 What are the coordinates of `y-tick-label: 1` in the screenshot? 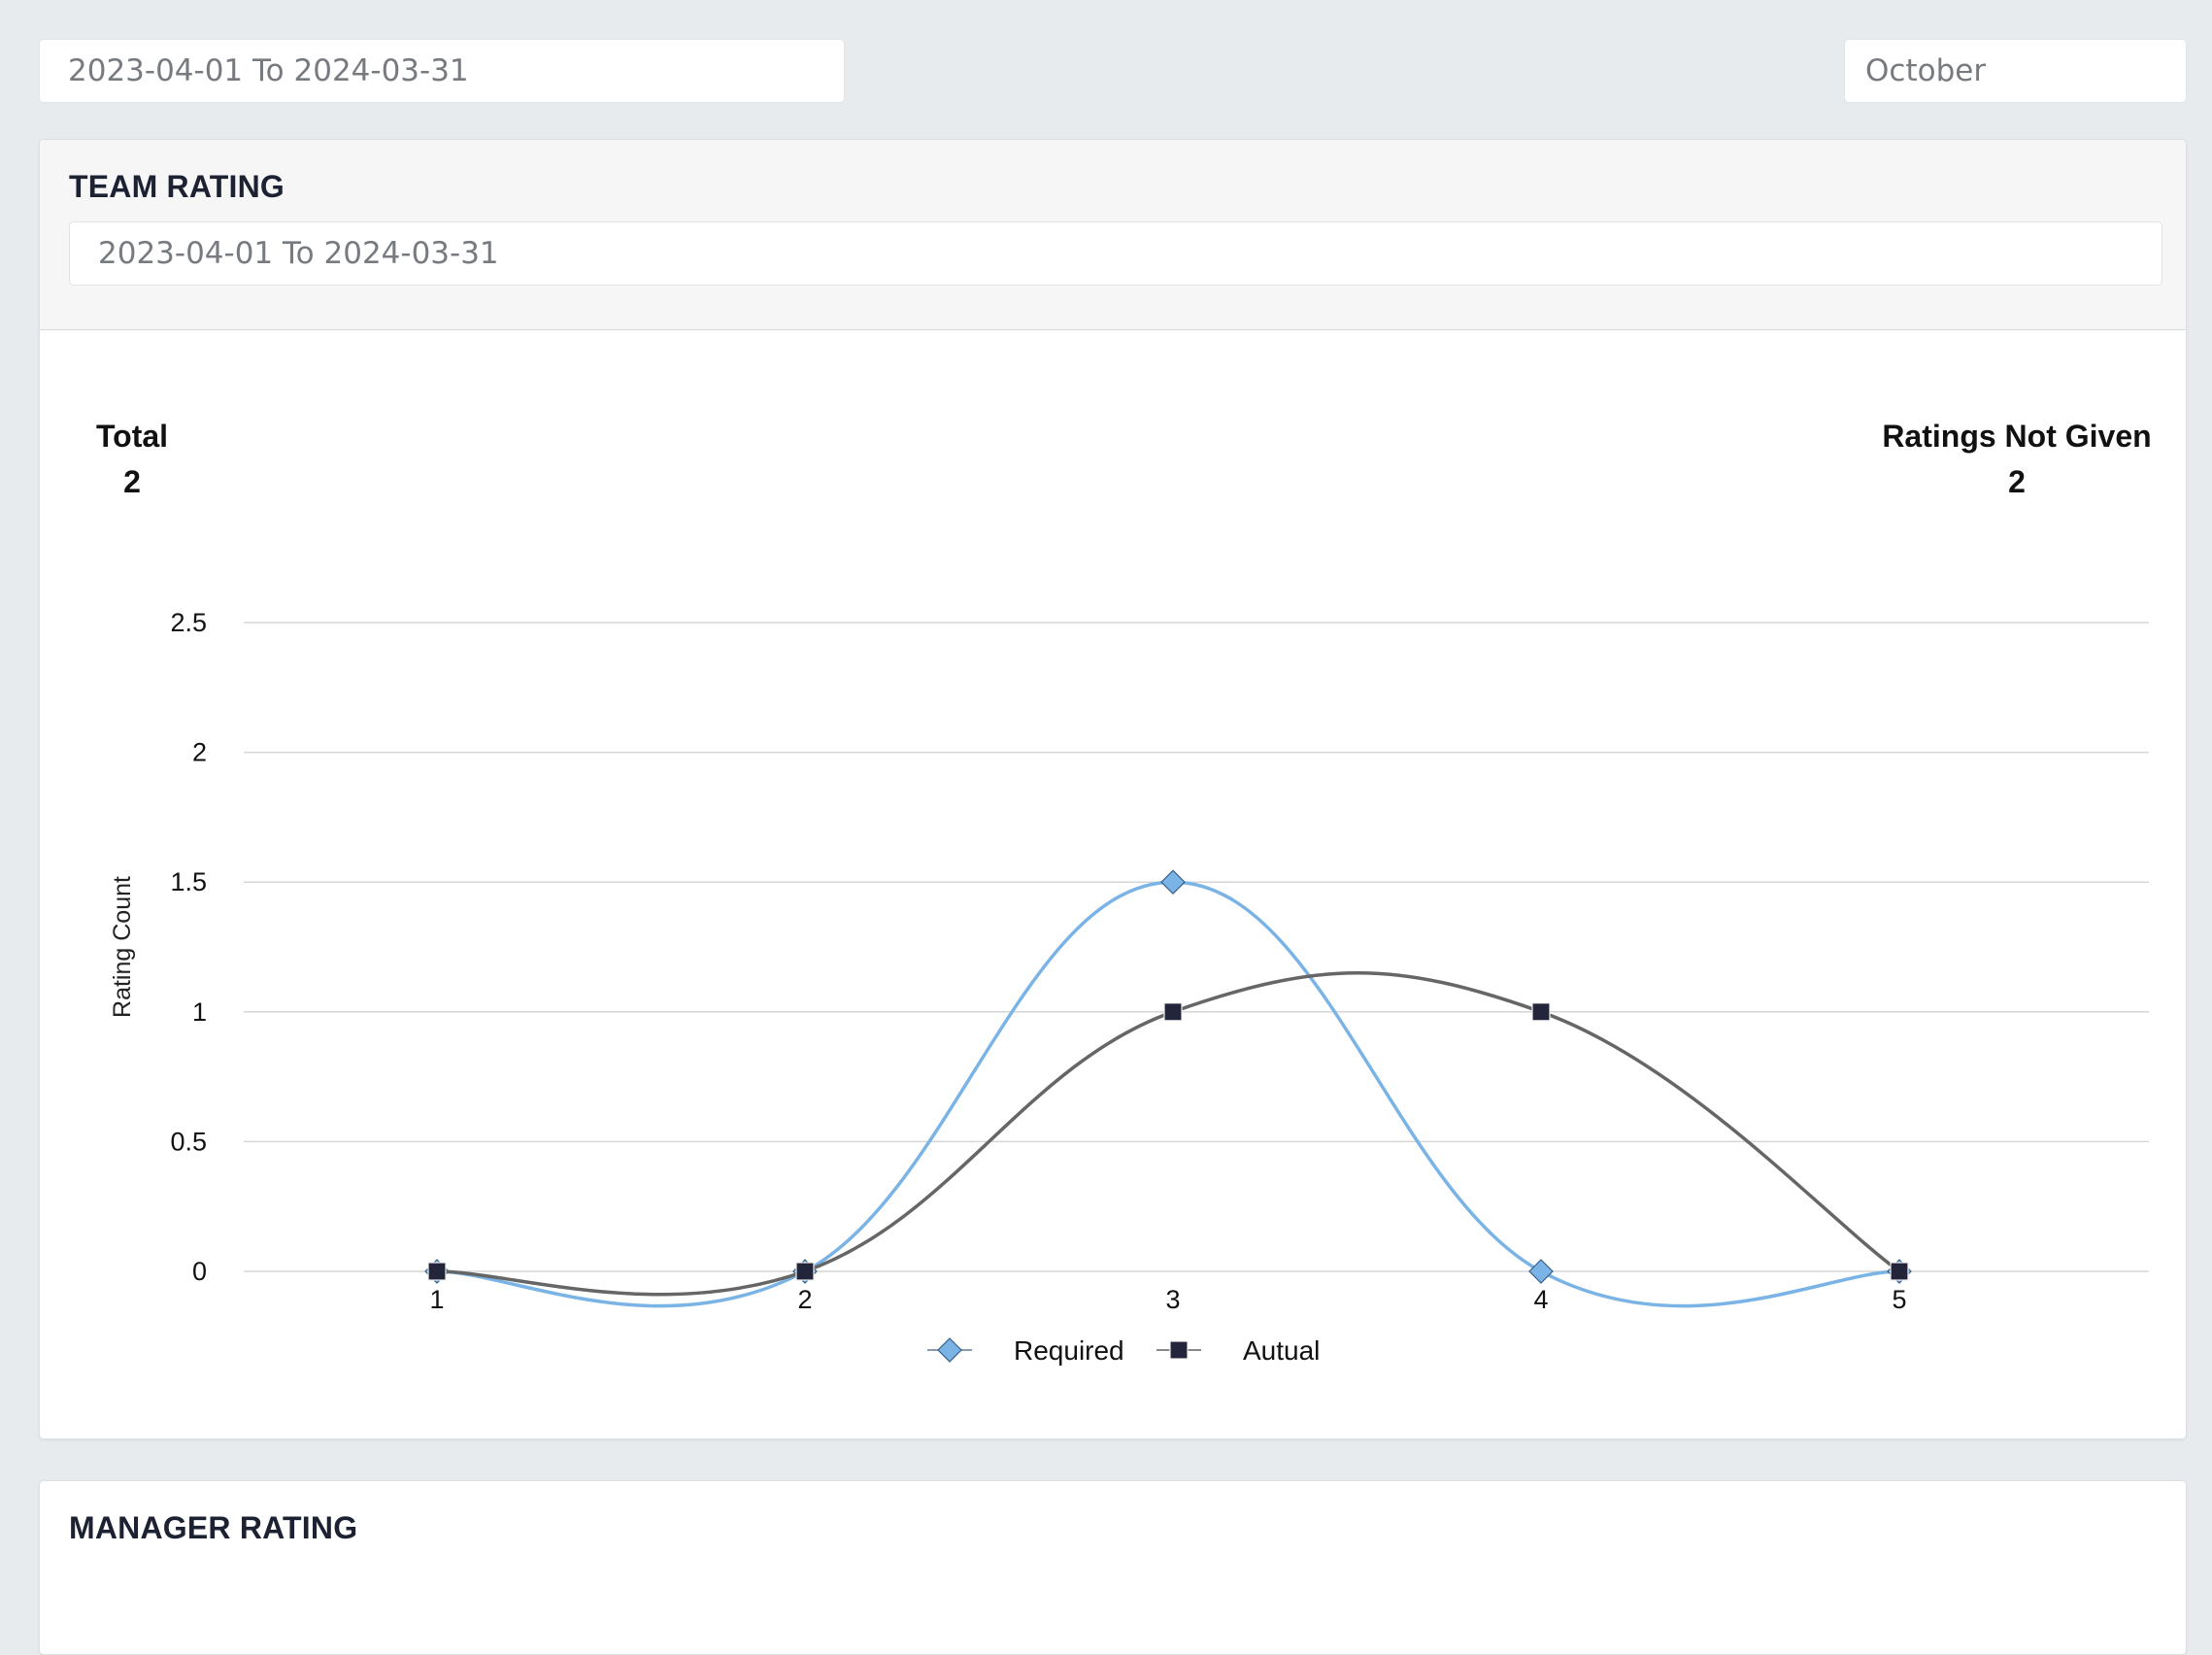 It's located at (199, 1012).